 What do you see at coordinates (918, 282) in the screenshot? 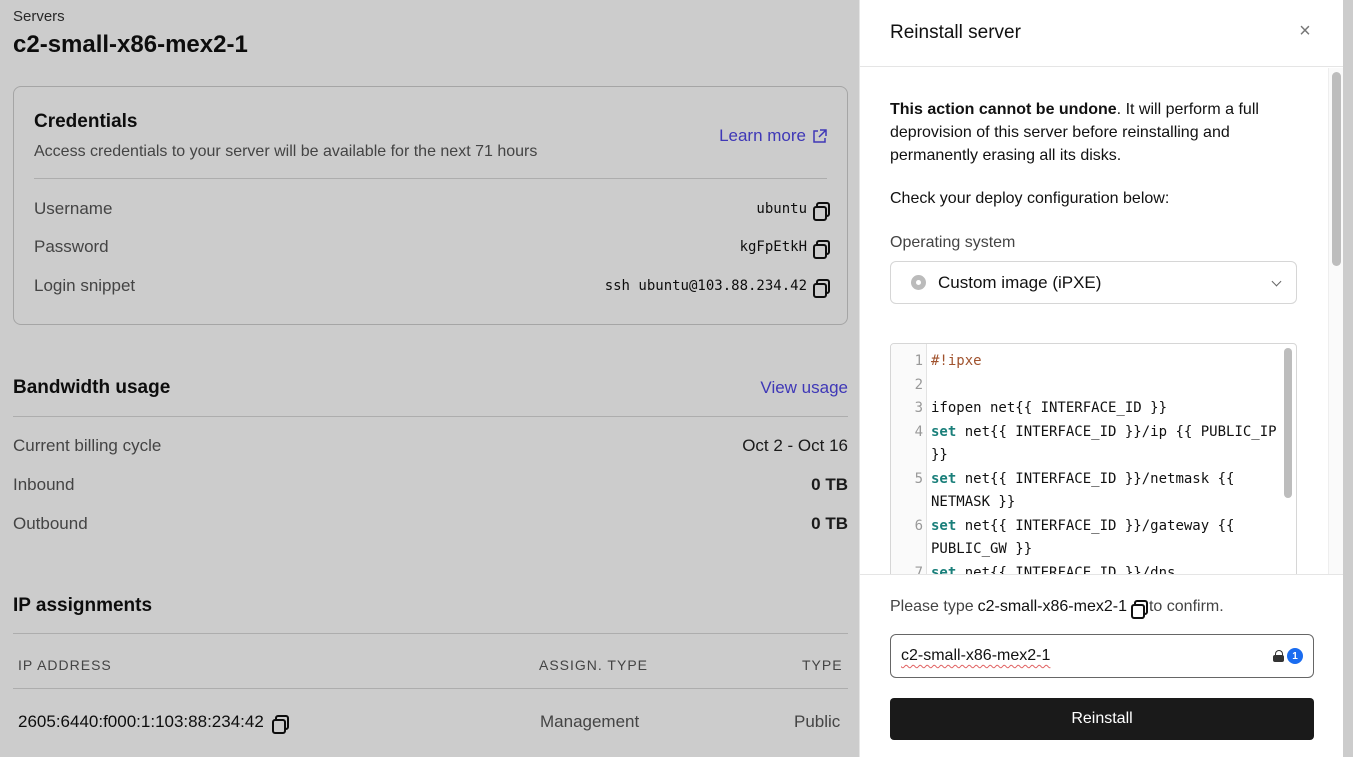
I see `gear-icon` at bounding box center [918, 282].